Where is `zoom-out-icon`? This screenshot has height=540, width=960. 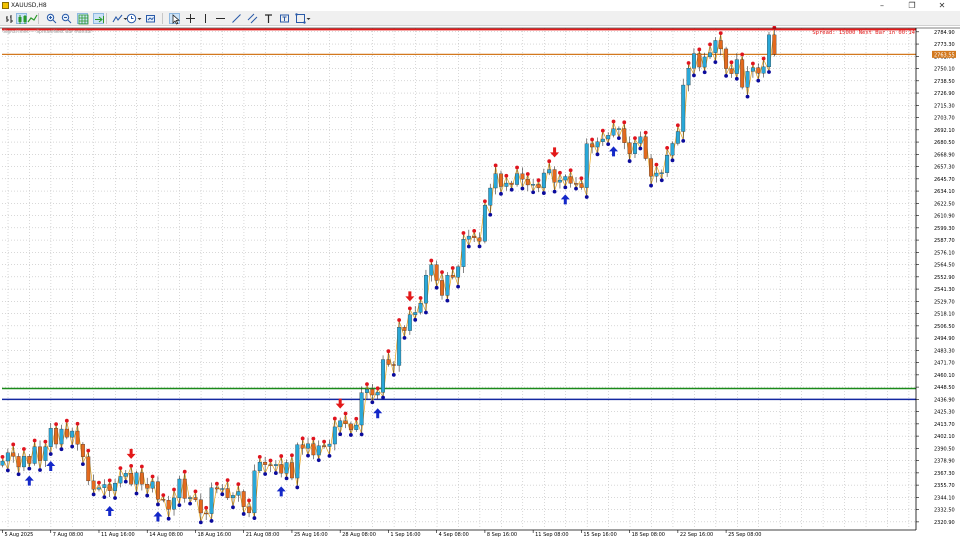 zoom-out-icon is located at coordinates (66, 18).